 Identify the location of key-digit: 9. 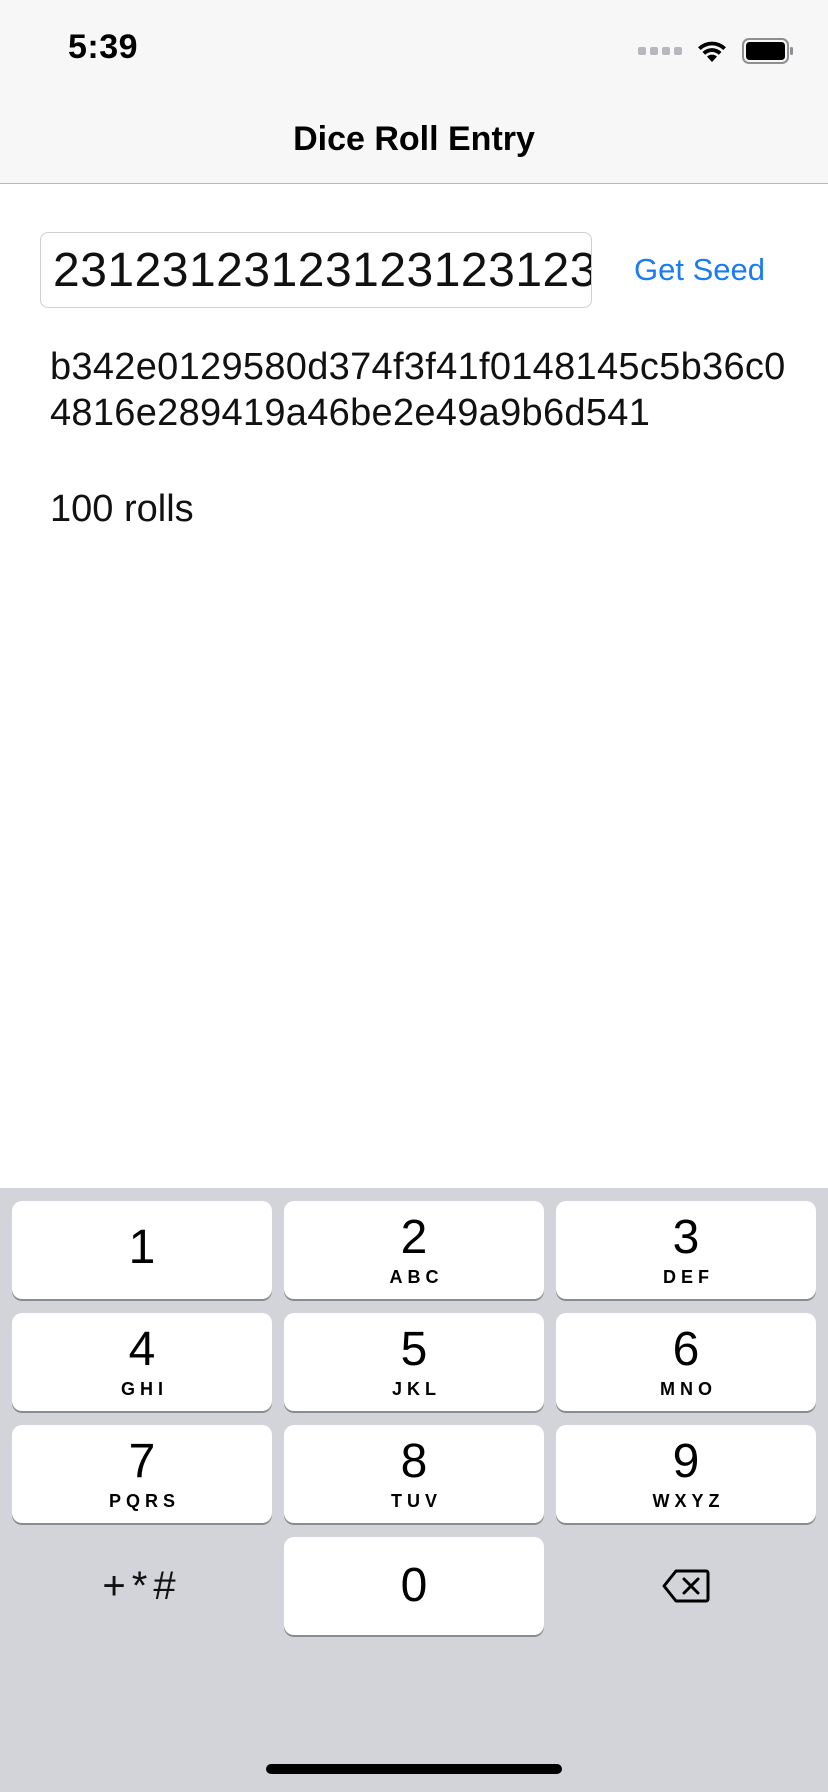
(686, 1461).